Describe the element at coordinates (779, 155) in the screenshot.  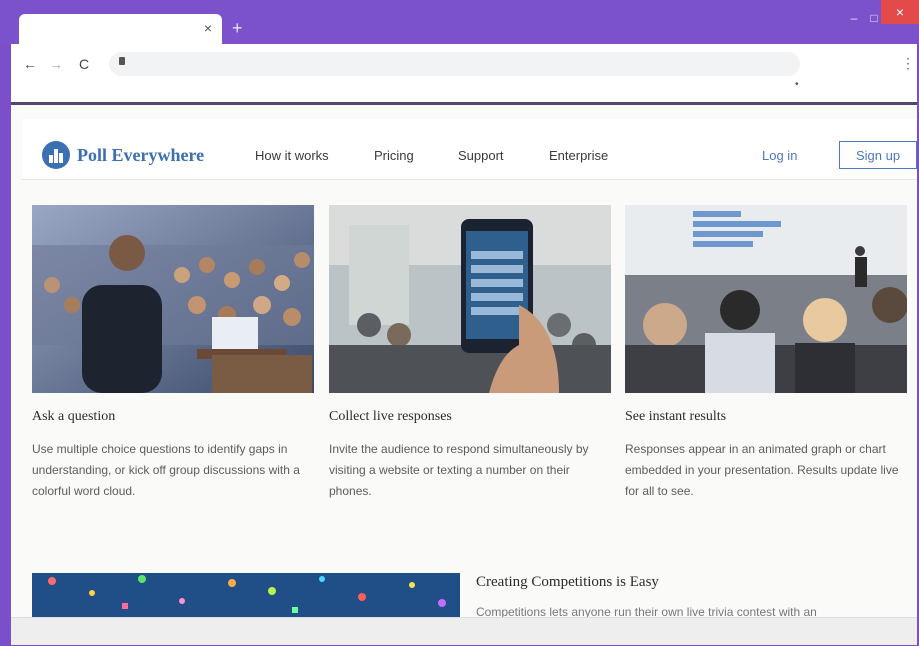
I see `login-link: Log in` at that location.